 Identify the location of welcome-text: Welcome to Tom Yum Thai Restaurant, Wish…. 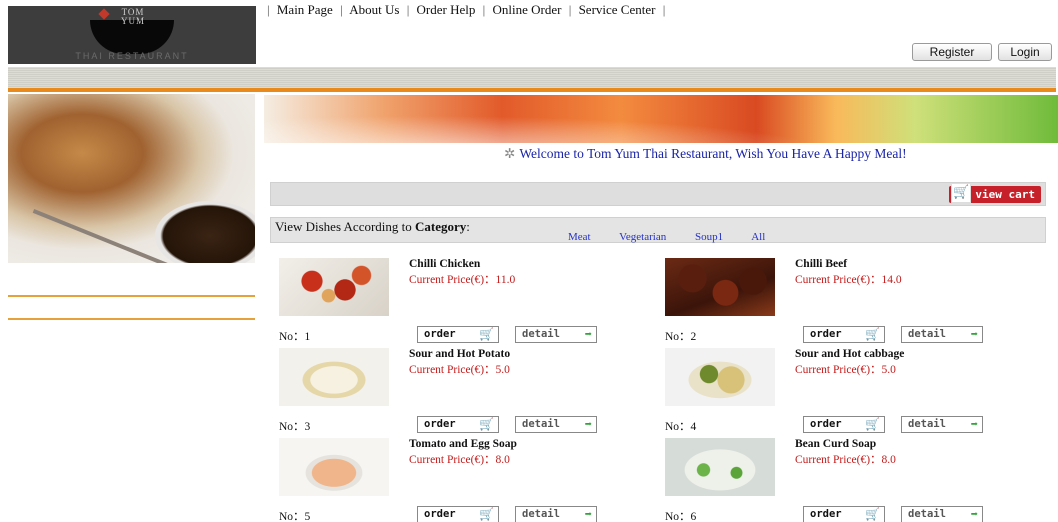
(713, 153).